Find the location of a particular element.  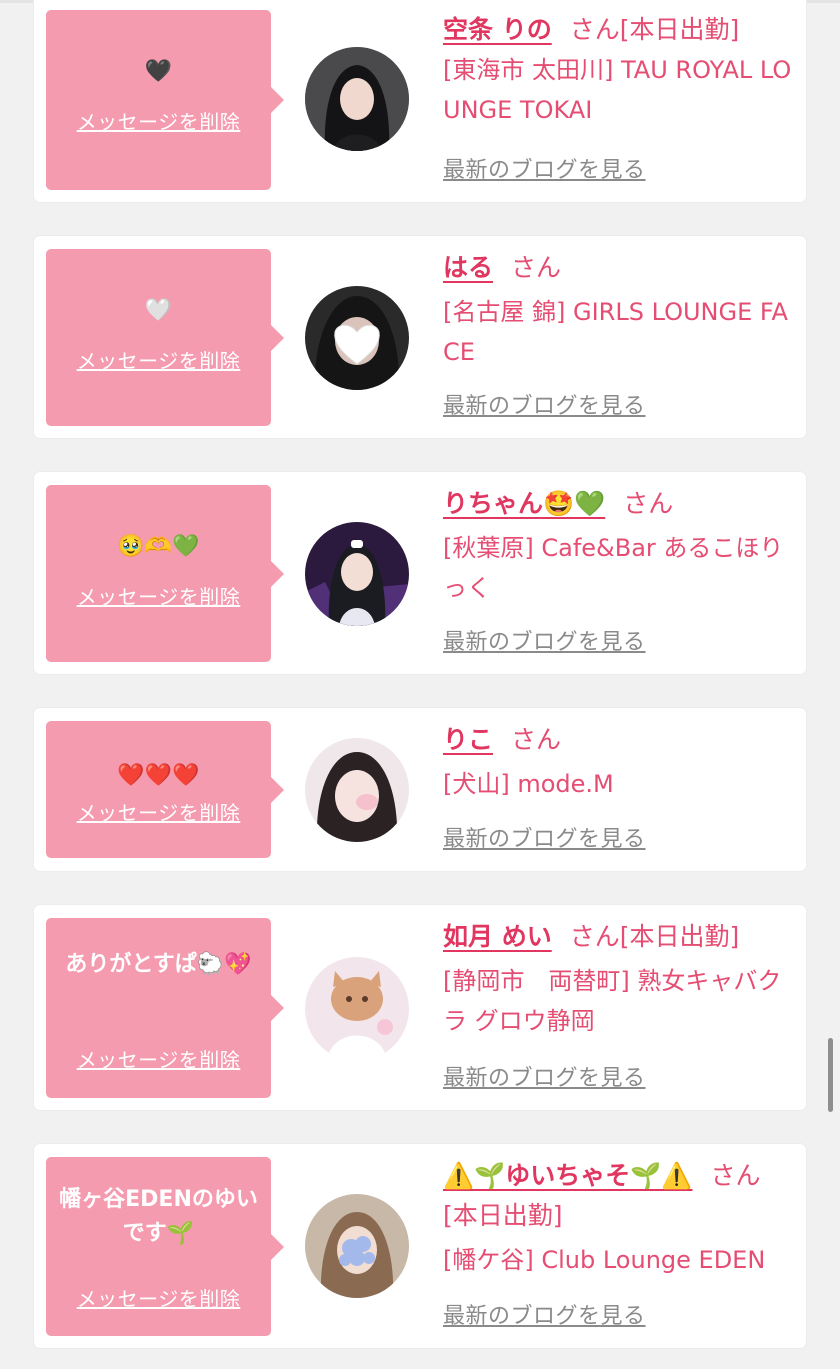

message-bubble: ありがとすぱ🐑💖 メッセージを削除 is located at coordinates (165, 1008).